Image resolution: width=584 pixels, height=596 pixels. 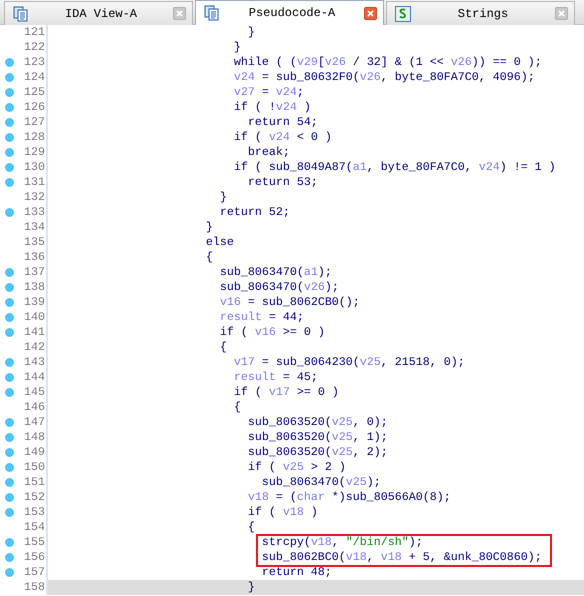 What do you see at coordinates (272, 107) in the screenshot?
I see `code-line: if ( !v24 )` at bounding box center [272, 107].